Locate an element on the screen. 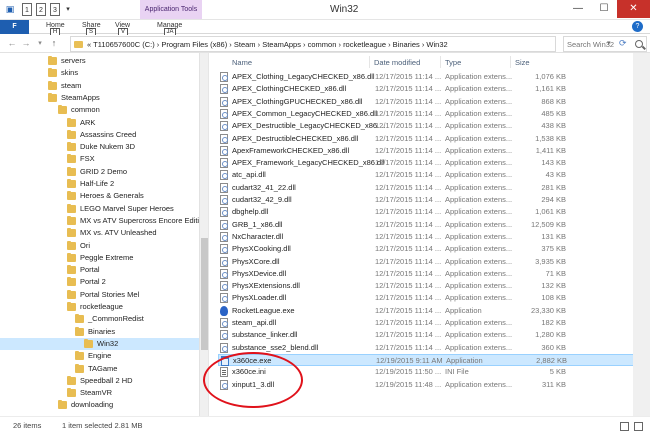 This screenshot has height=435, width=650. tree-item: Ori is located at coordinates (99, 246).